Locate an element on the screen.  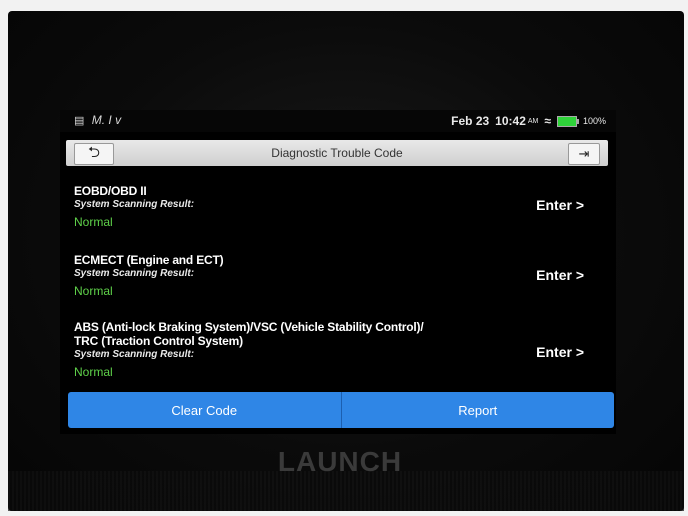
notification-icon: ▤ is located at coordinates (79, 121).